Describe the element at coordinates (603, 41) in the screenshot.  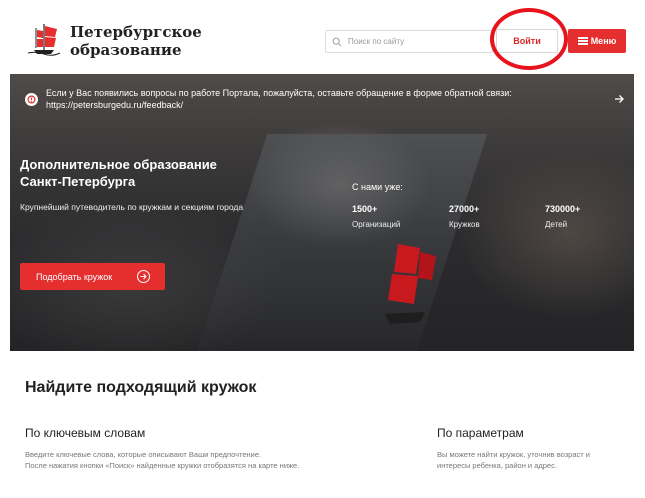
I see `menu-button-label: Меню` at that location.